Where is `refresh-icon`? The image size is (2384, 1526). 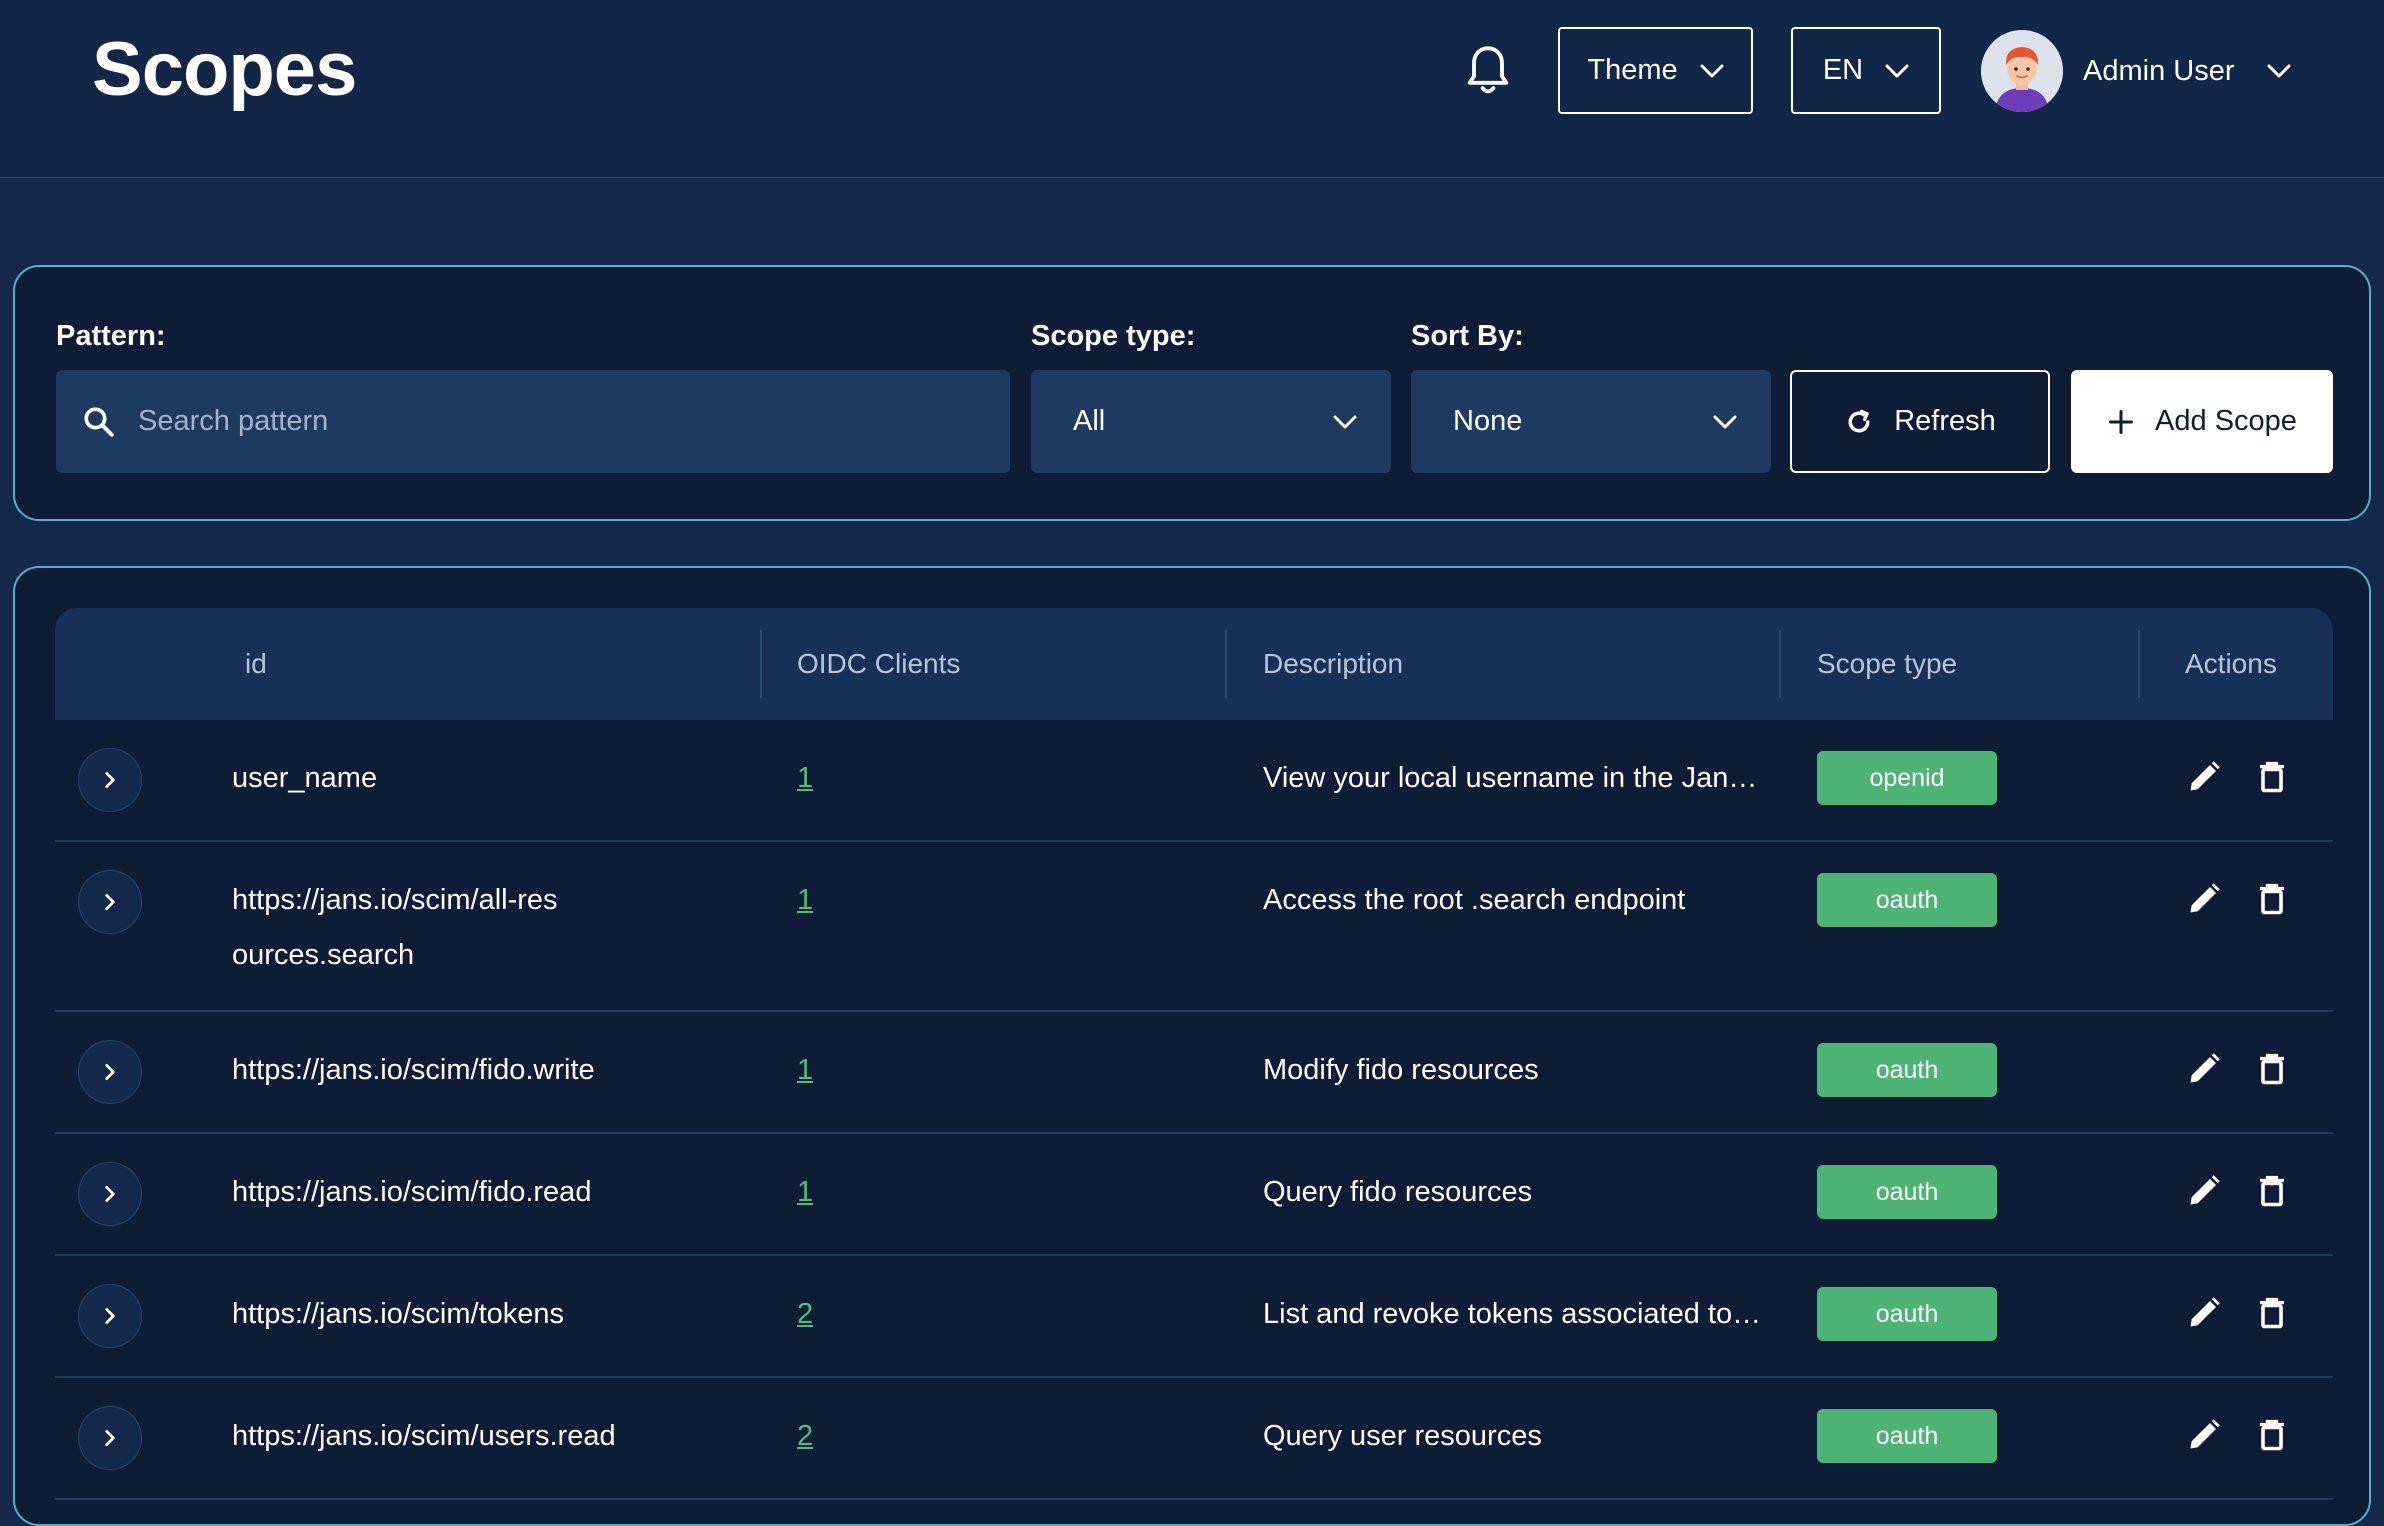
refresh-icon is located at coordinates (1859, 420).